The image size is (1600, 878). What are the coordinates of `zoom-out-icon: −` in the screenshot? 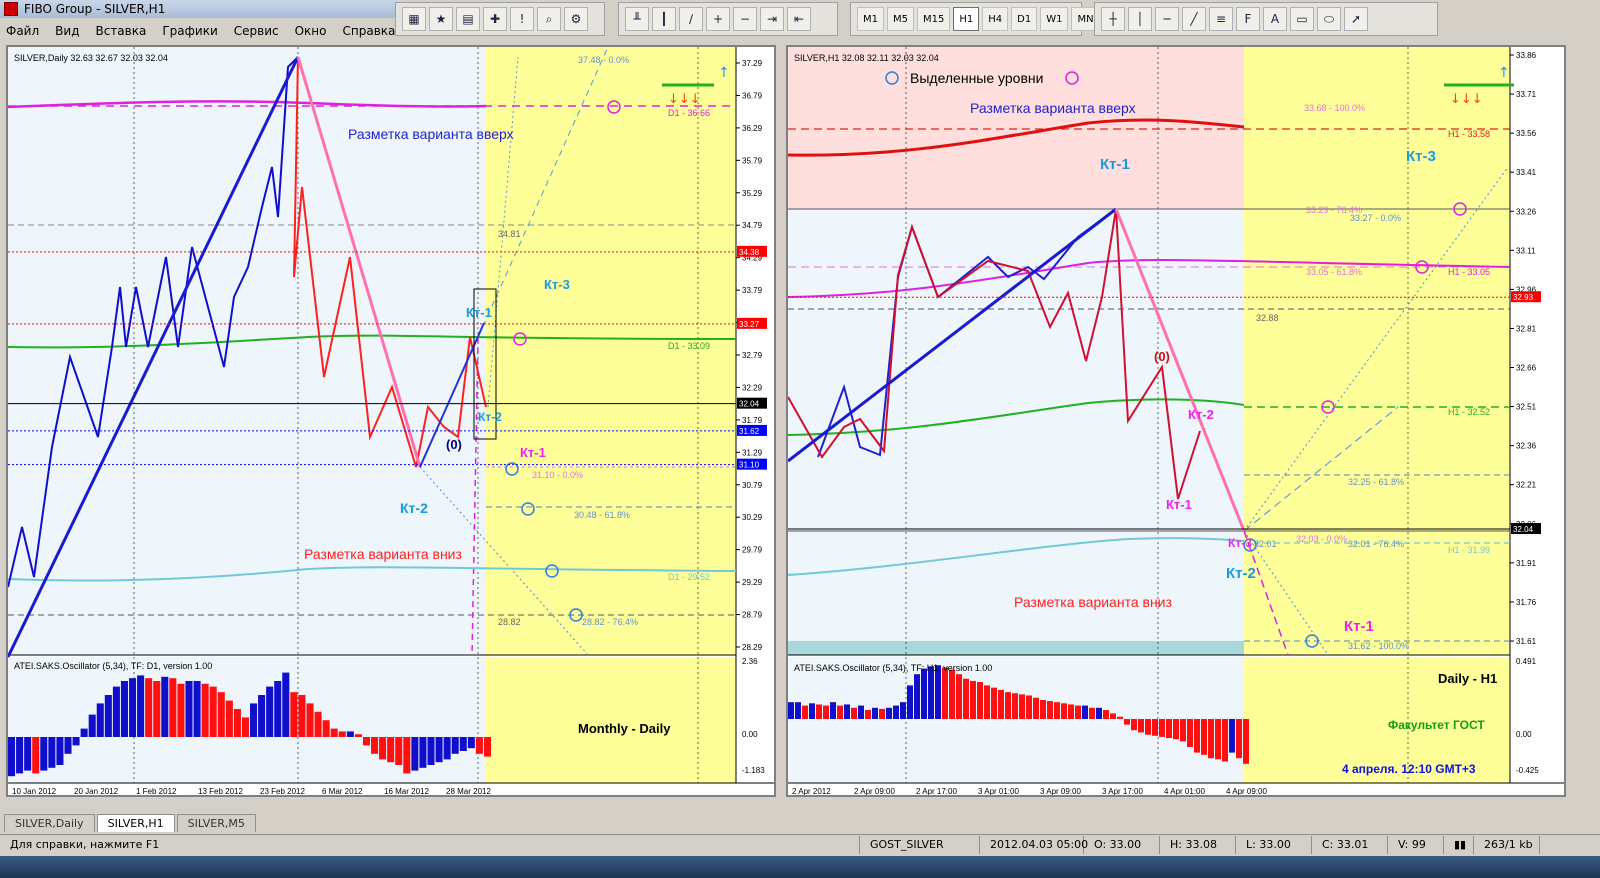 It's located at (745, 19).